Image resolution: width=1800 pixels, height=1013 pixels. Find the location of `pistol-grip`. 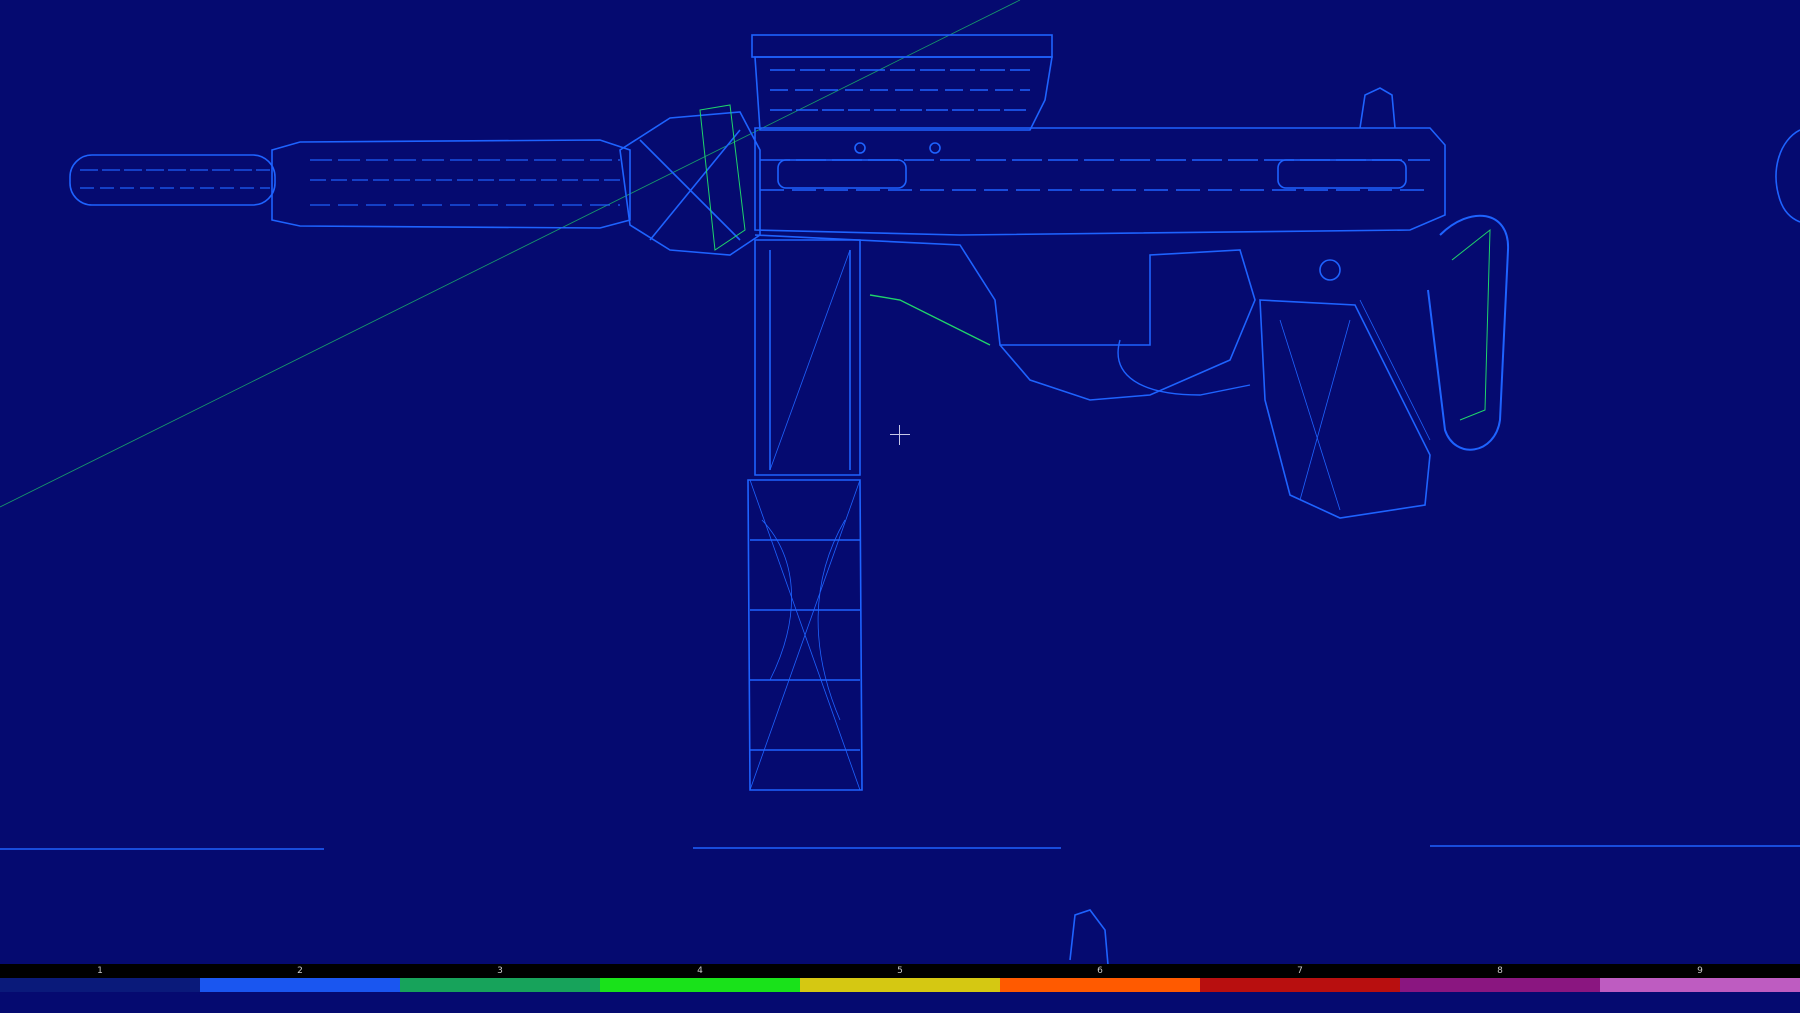

pistol-grip is located at coordinates (1345, 409).